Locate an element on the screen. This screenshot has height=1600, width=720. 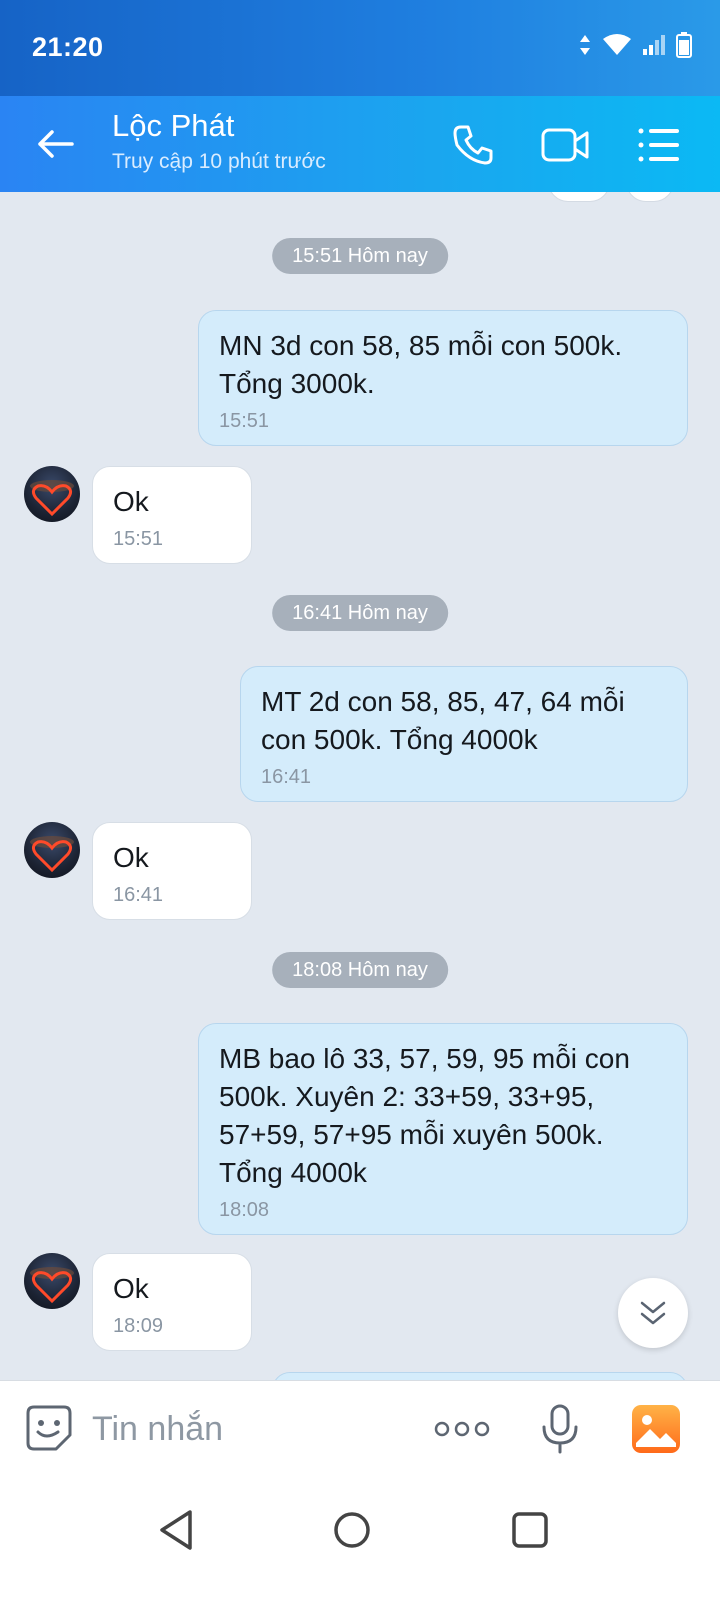
message-text: MN 3d con 58, 85 mỗi con 500k. is located at coordinates (421, 345).